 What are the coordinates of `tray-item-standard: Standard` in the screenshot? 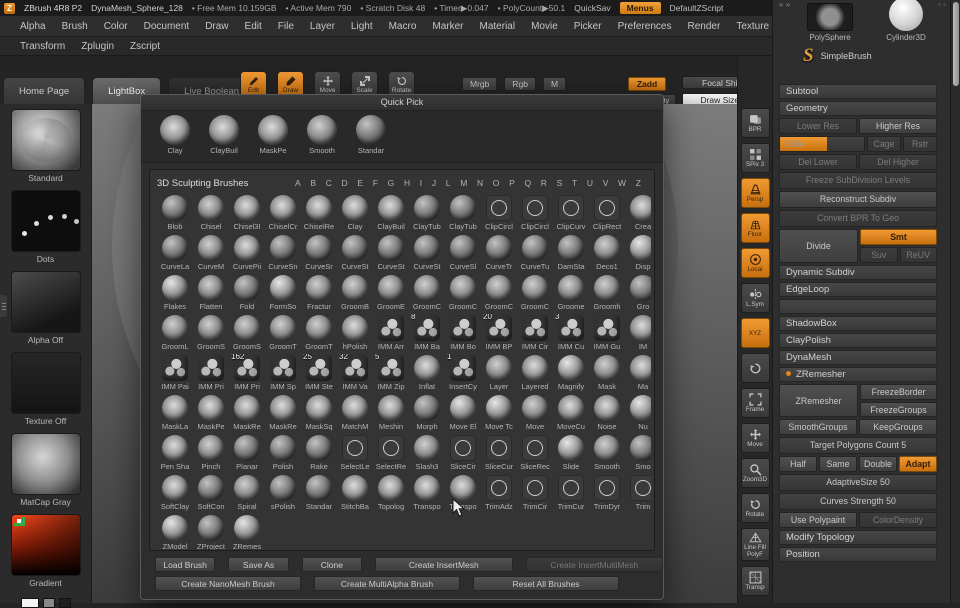 It's located at (46, 146).